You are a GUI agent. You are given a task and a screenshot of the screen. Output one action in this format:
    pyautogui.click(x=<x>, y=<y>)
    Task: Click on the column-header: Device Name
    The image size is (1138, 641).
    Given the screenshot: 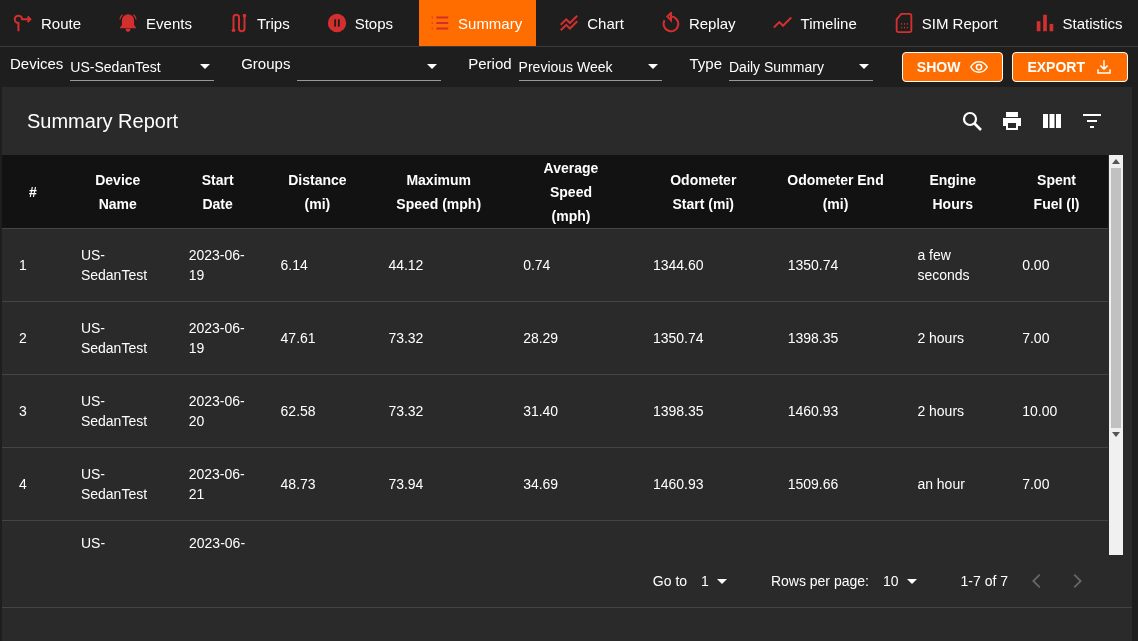 What is the action you would take?
    pyautogui.click(x=118, y=192)
    